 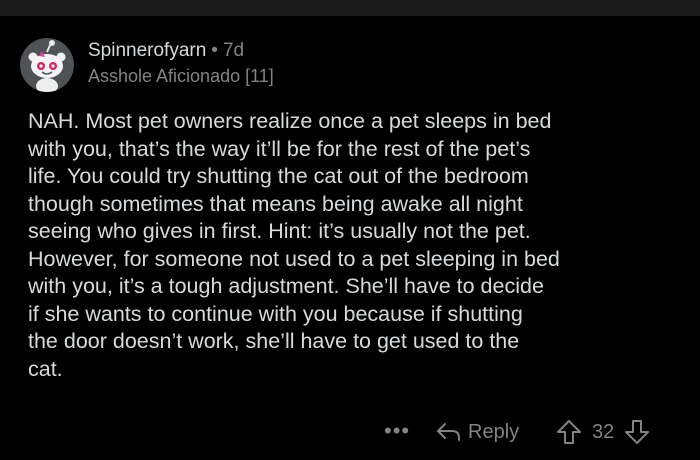 I want to click on comment-actions: ••• Reply 32, so click(x=350, y=432).